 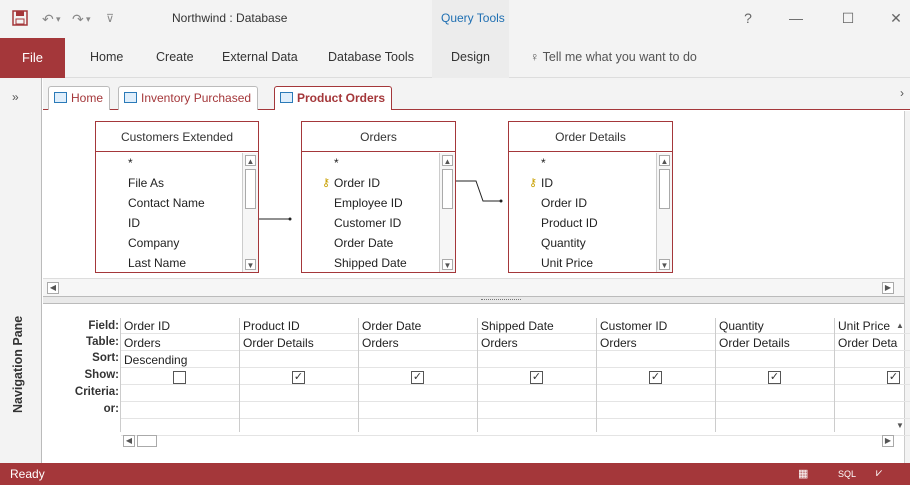 I want to click on redo-dropdown-icon: ▾, so click(x=88, y=19).